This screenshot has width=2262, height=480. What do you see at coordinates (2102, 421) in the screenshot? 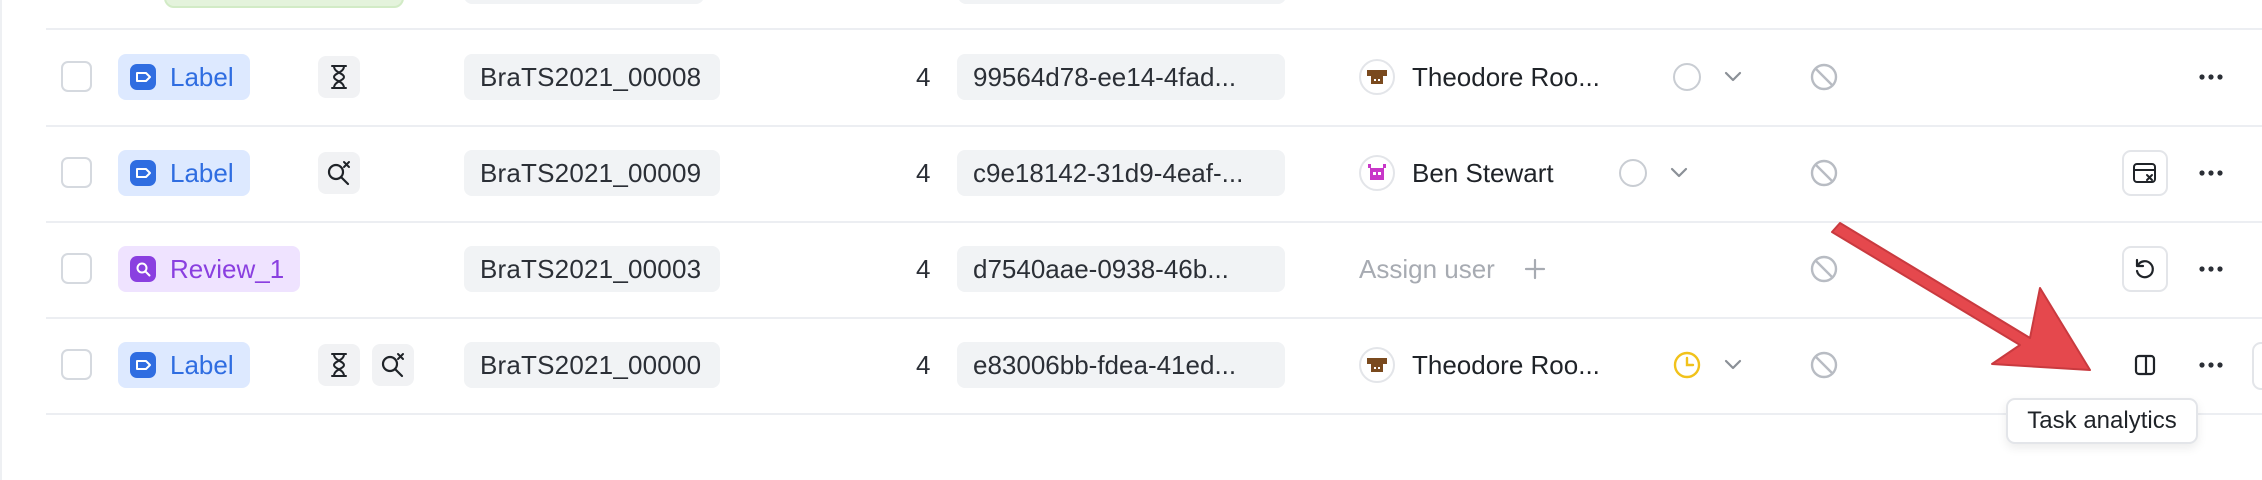
I see `tooltip: Task analytics` at bounding box center [2102, 421].